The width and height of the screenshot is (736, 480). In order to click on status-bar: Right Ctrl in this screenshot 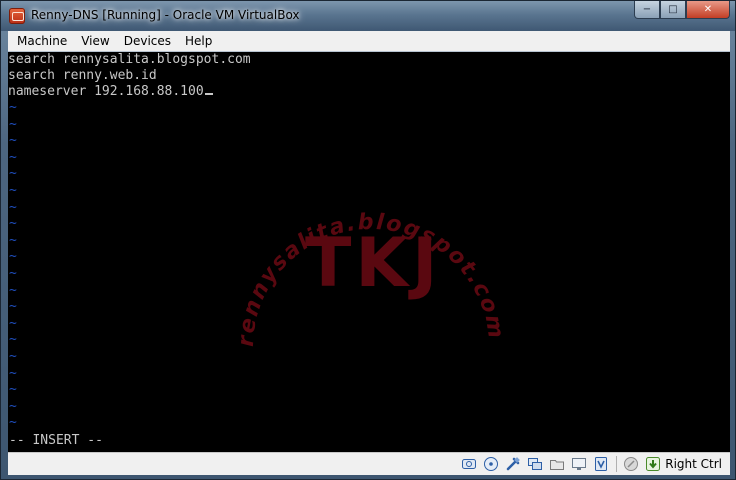, I will do `click(369, 463)`.